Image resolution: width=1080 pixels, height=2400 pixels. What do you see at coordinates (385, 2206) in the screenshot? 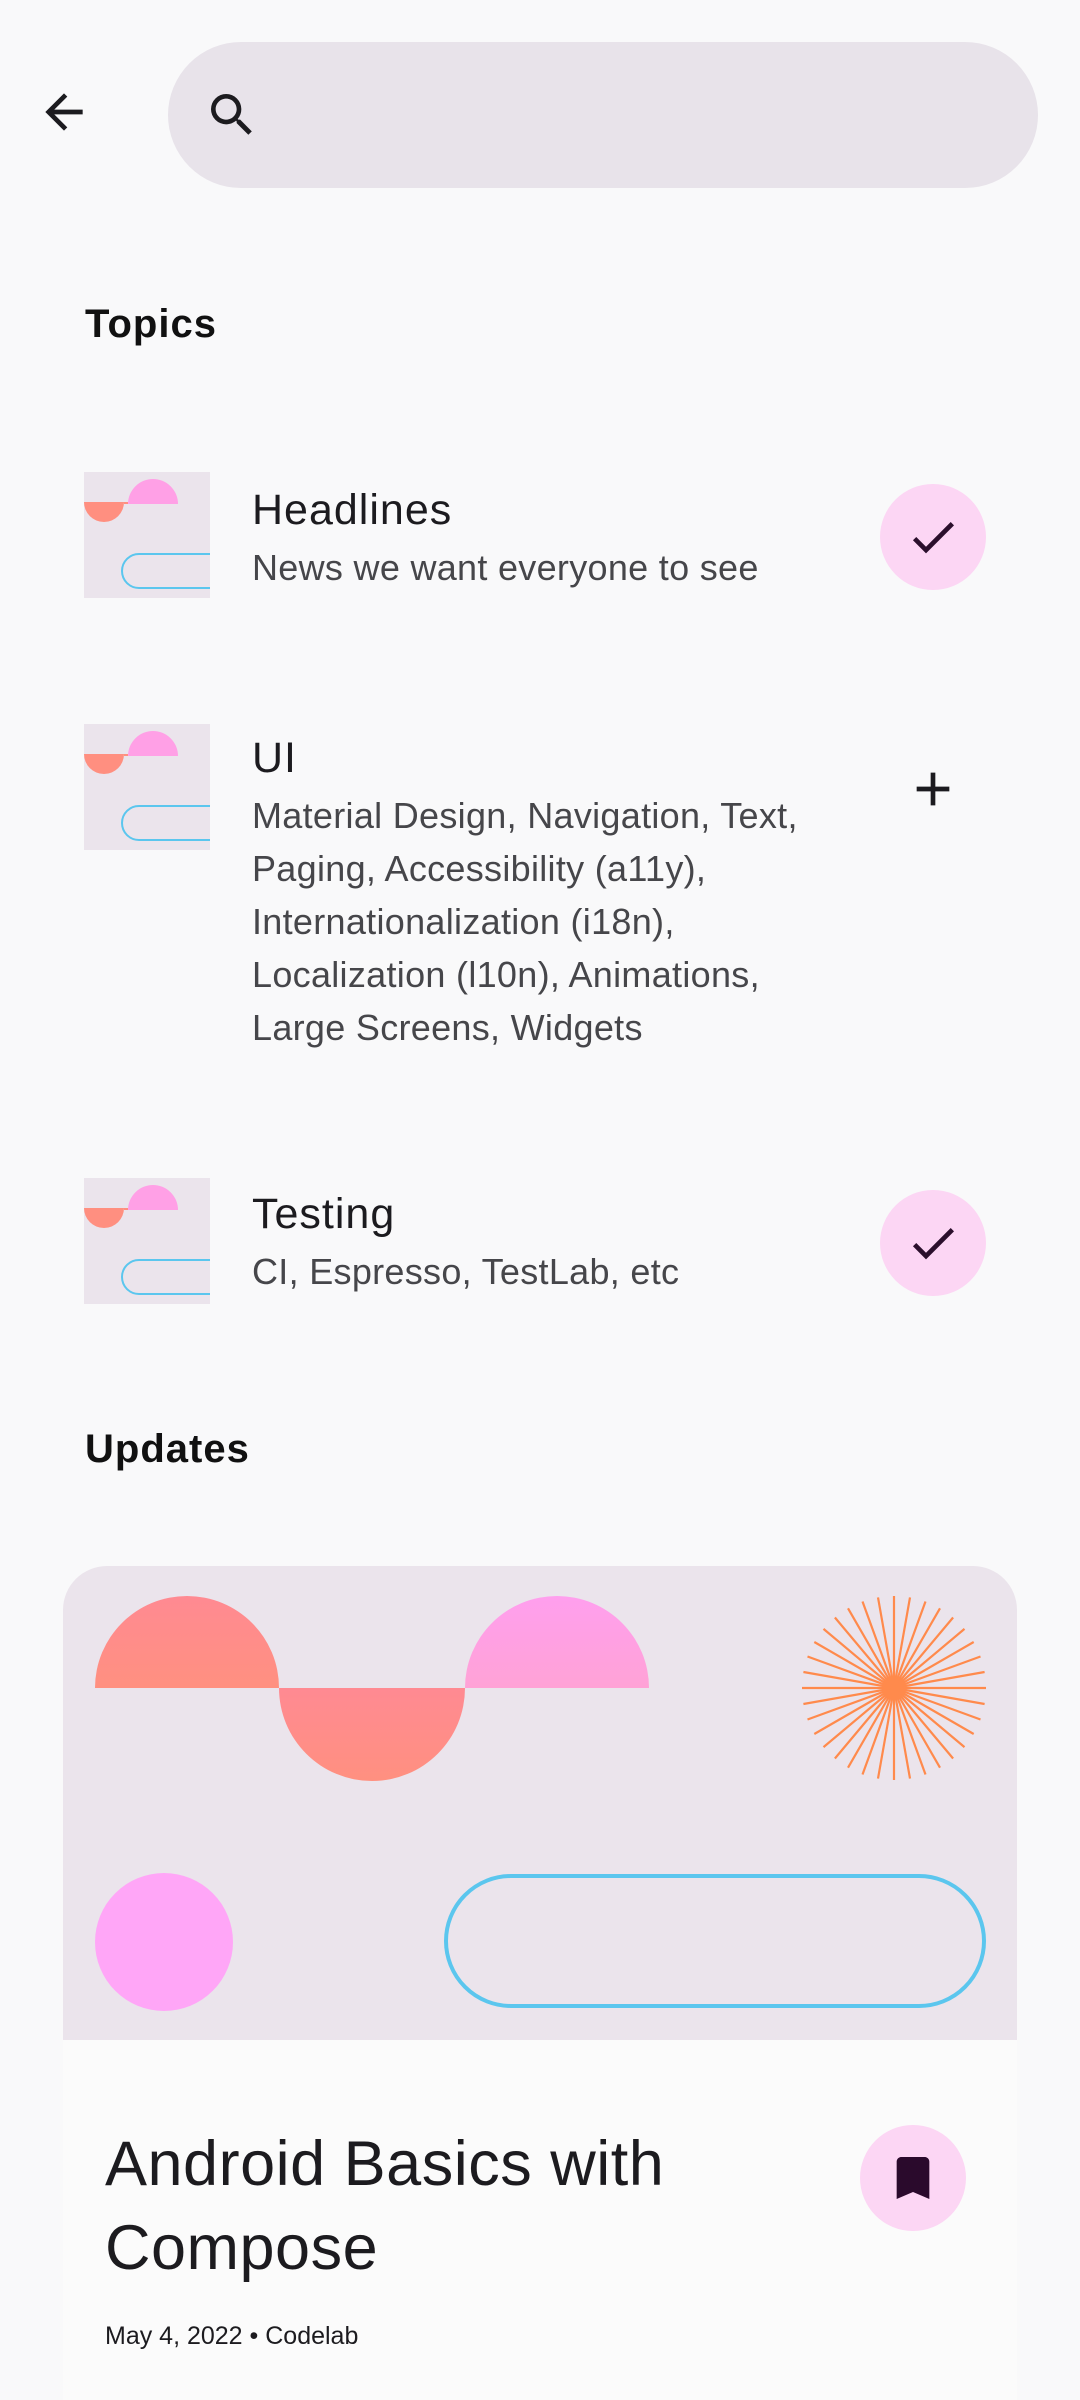
I see `news-title: Android Basics with Compose` at bounding box center [385, 2206].